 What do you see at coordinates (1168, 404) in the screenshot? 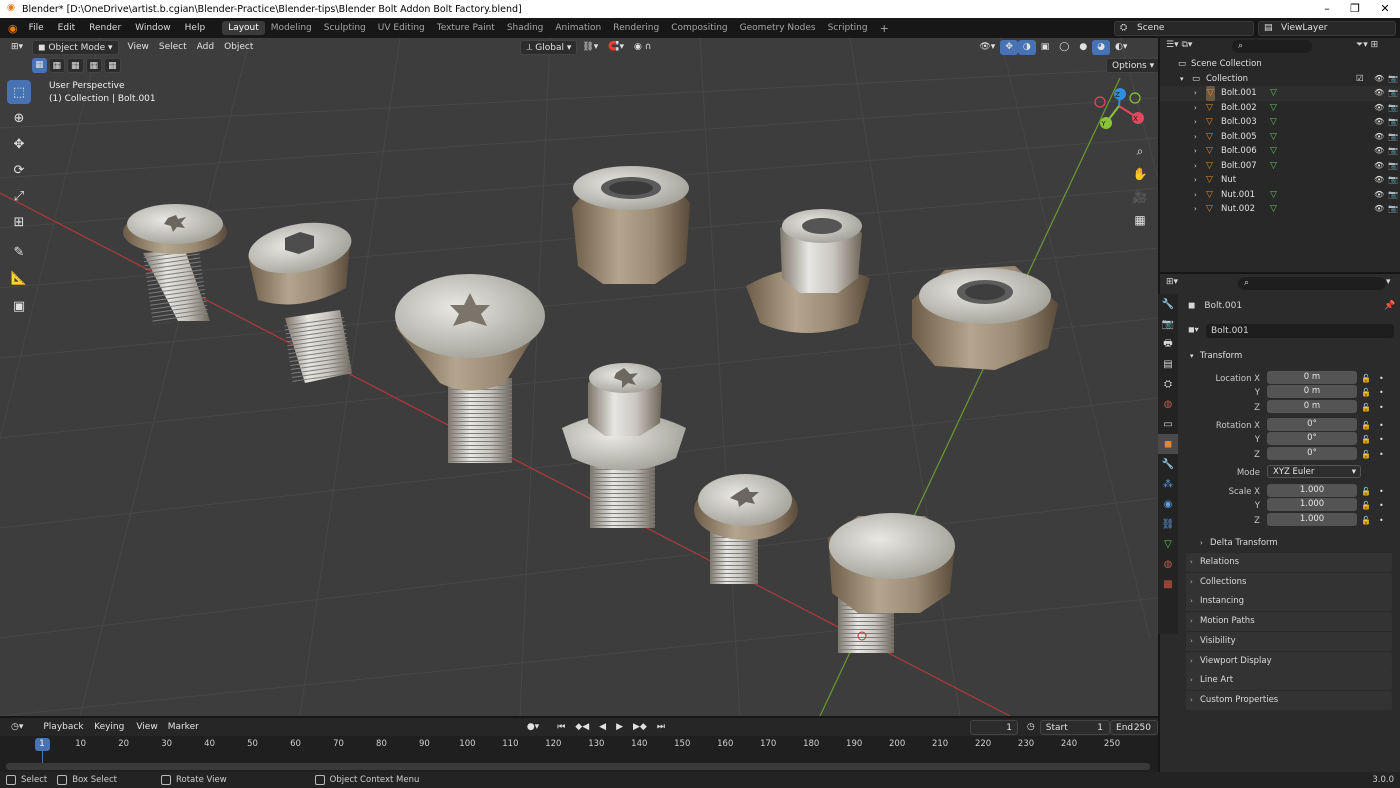
I see `world-tab-icon: ◍` at bounding box center [1168, 404].